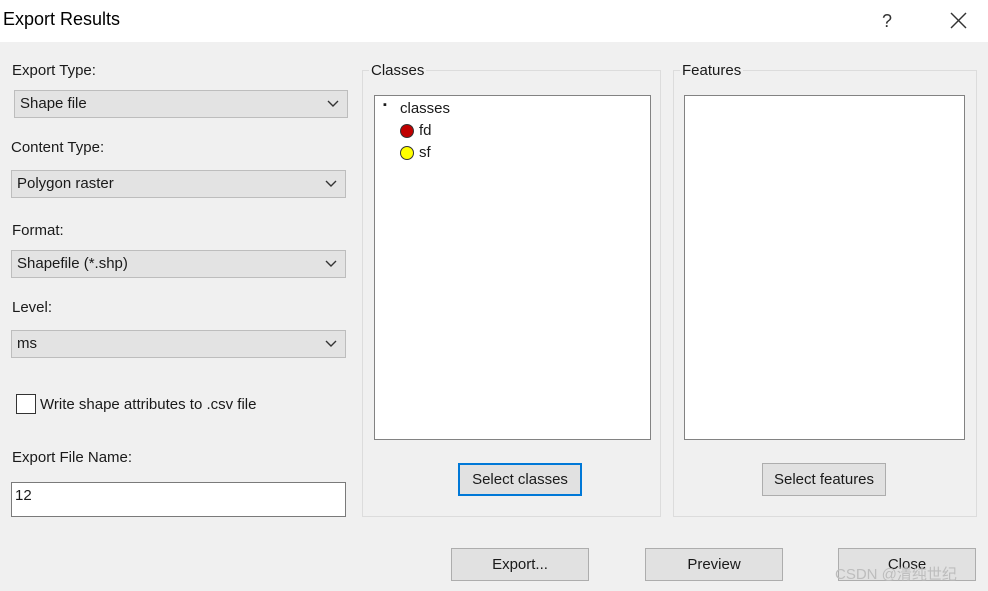 This screenshot has width=988, height=591. What do you see at coordinates (178, 264) in the screenshot?
I see `format-select: Shapefile (*.shp)` at bounding box center [178, 264].